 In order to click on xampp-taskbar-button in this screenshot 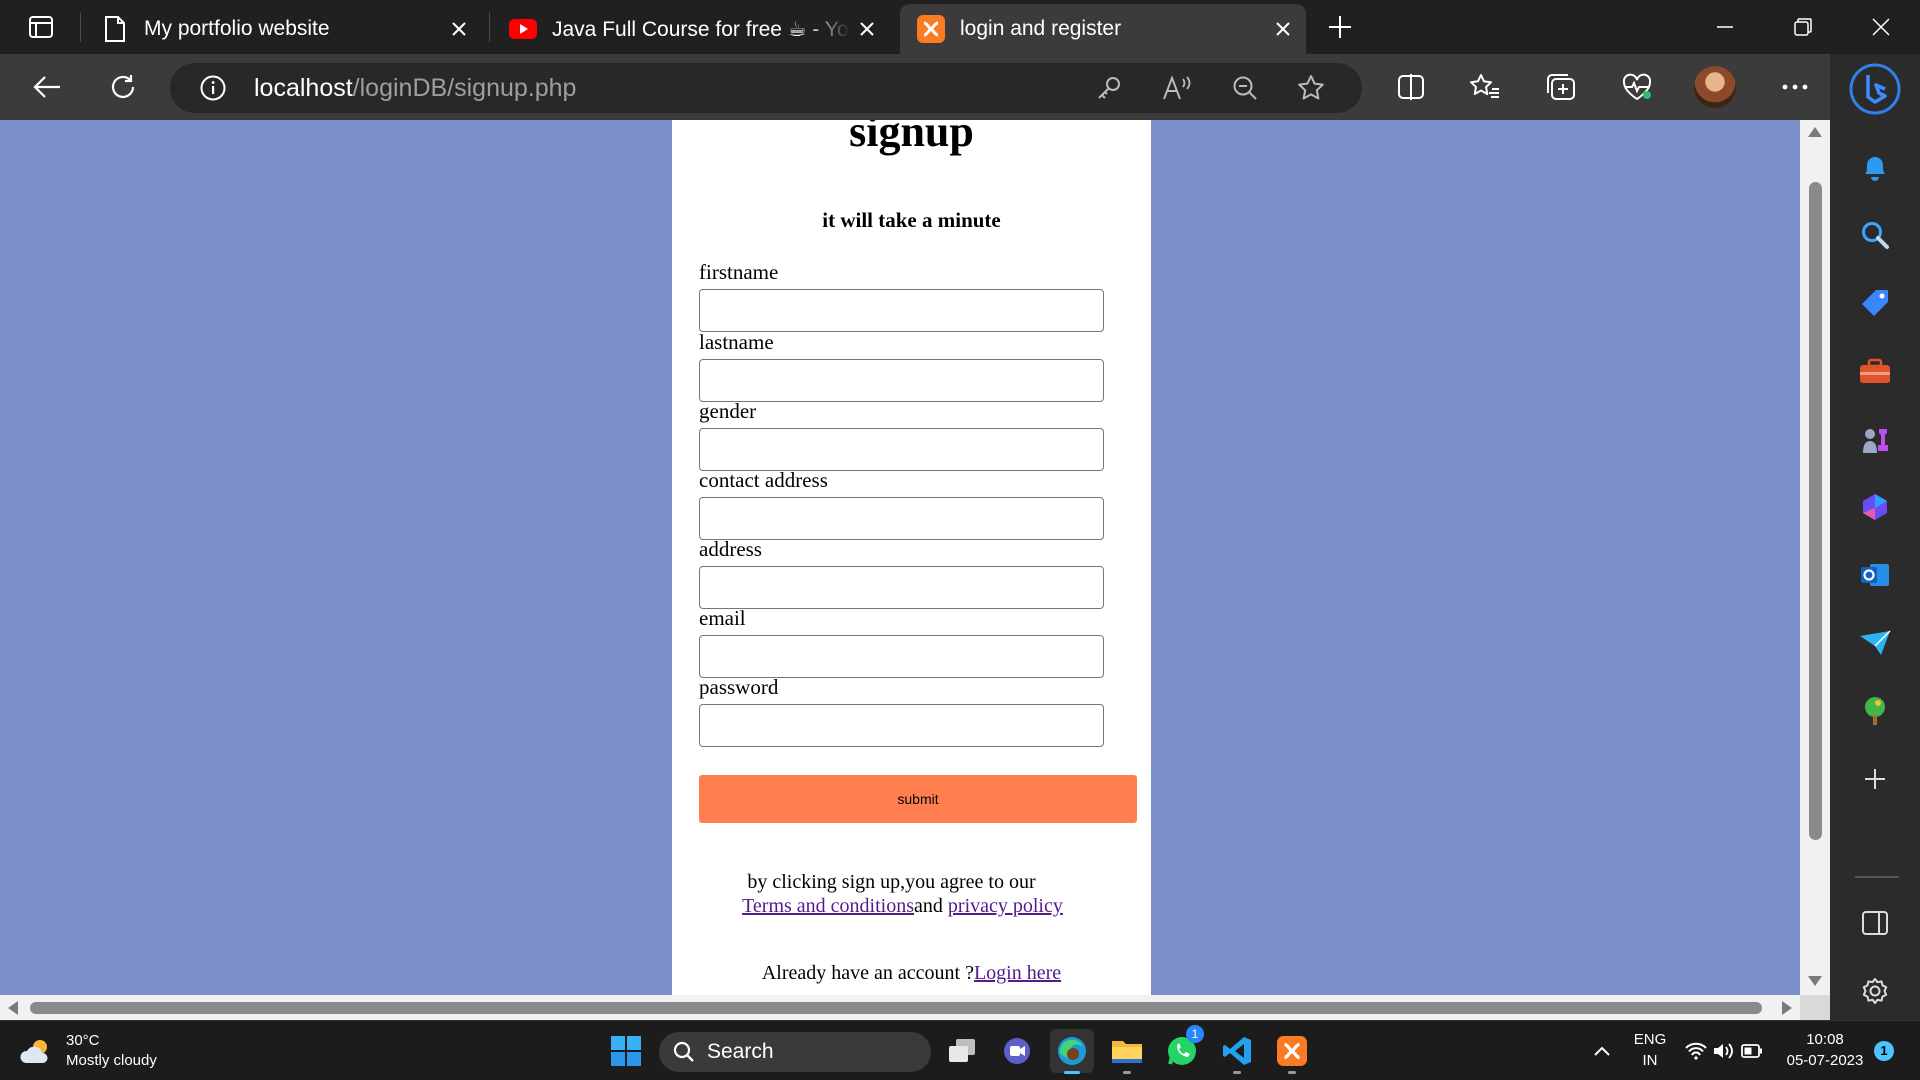, I will do `click(1292, 1051)`.